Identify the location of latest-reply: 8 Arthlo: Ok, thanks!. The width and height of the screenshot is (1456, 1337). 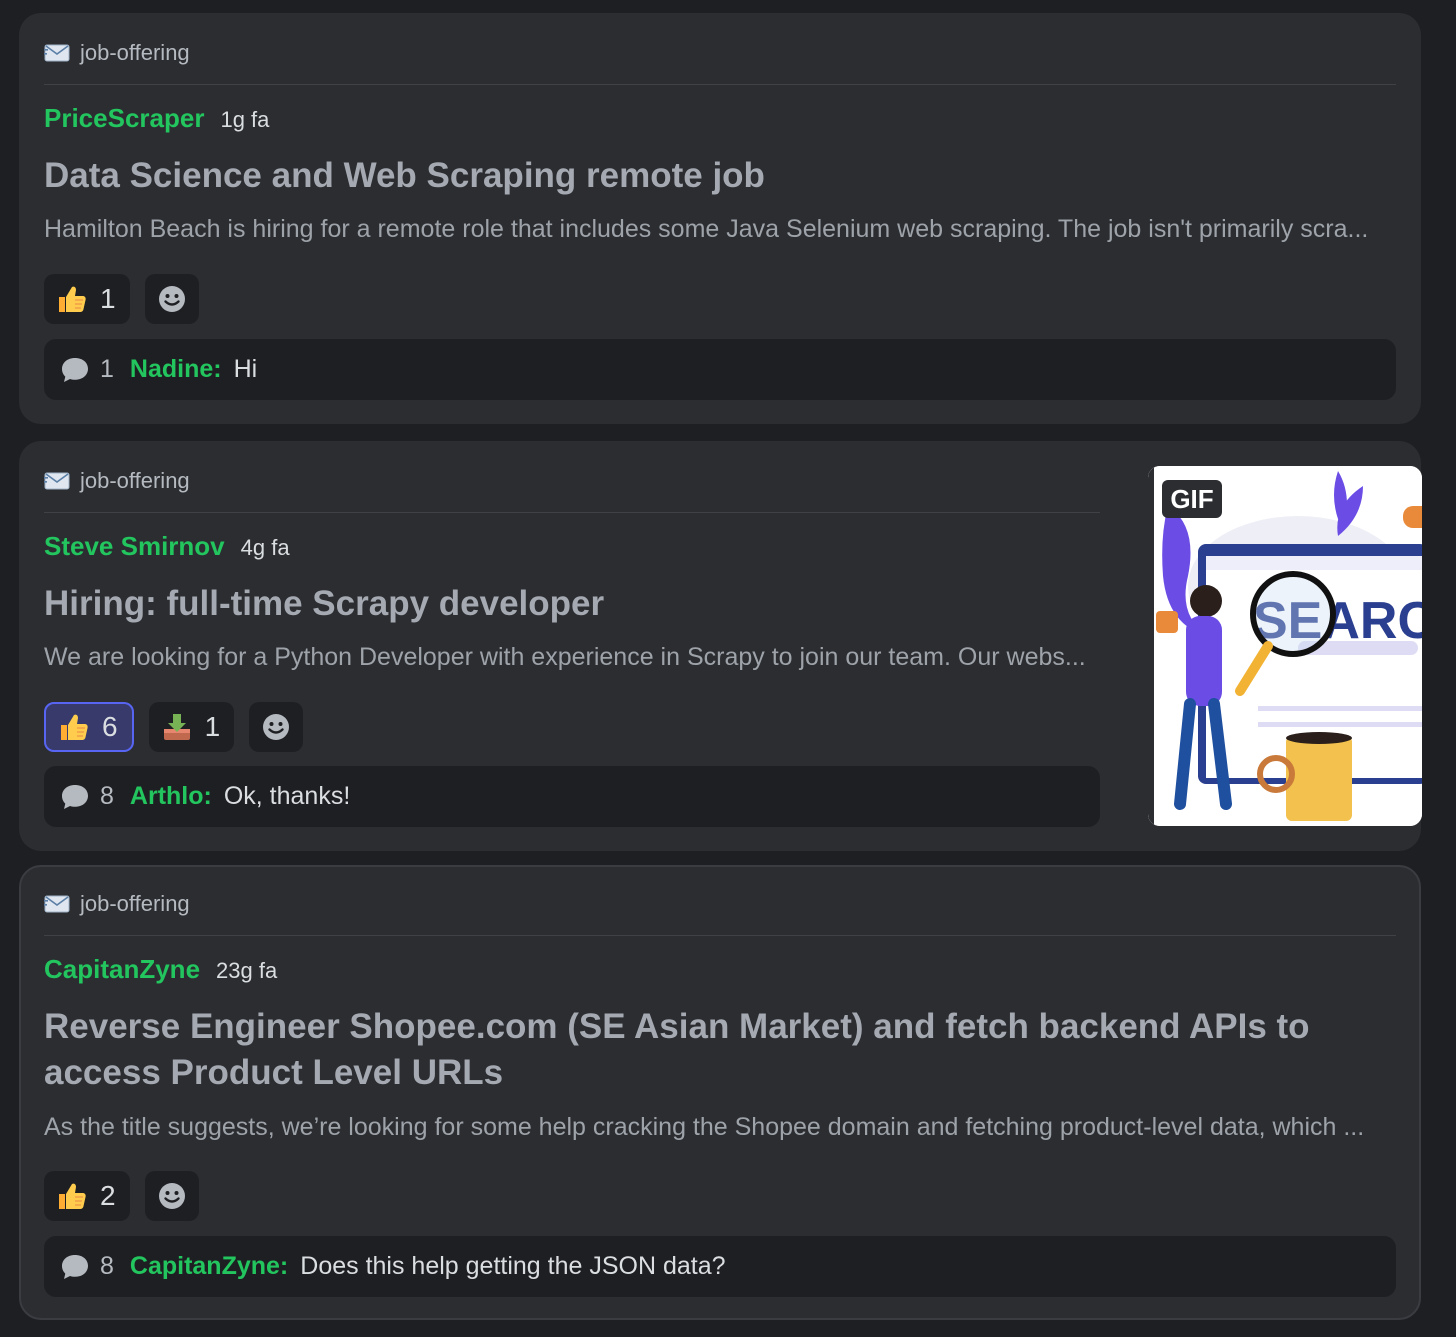
(572, 796).